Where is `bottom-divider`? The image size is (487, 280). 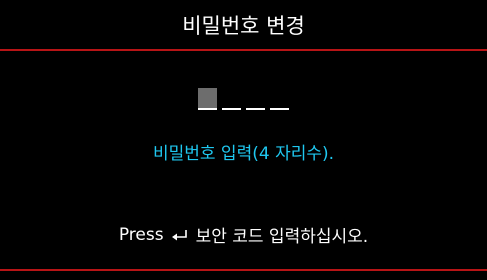 bottom-divider is located at coordinates (243, 270).